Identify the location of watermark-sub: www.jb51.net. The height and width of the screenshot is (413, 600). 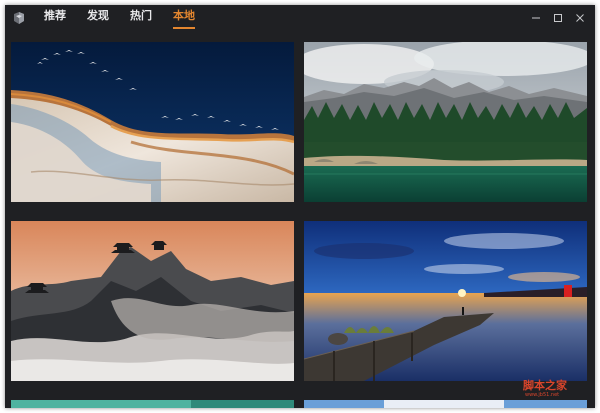
(542, 395).